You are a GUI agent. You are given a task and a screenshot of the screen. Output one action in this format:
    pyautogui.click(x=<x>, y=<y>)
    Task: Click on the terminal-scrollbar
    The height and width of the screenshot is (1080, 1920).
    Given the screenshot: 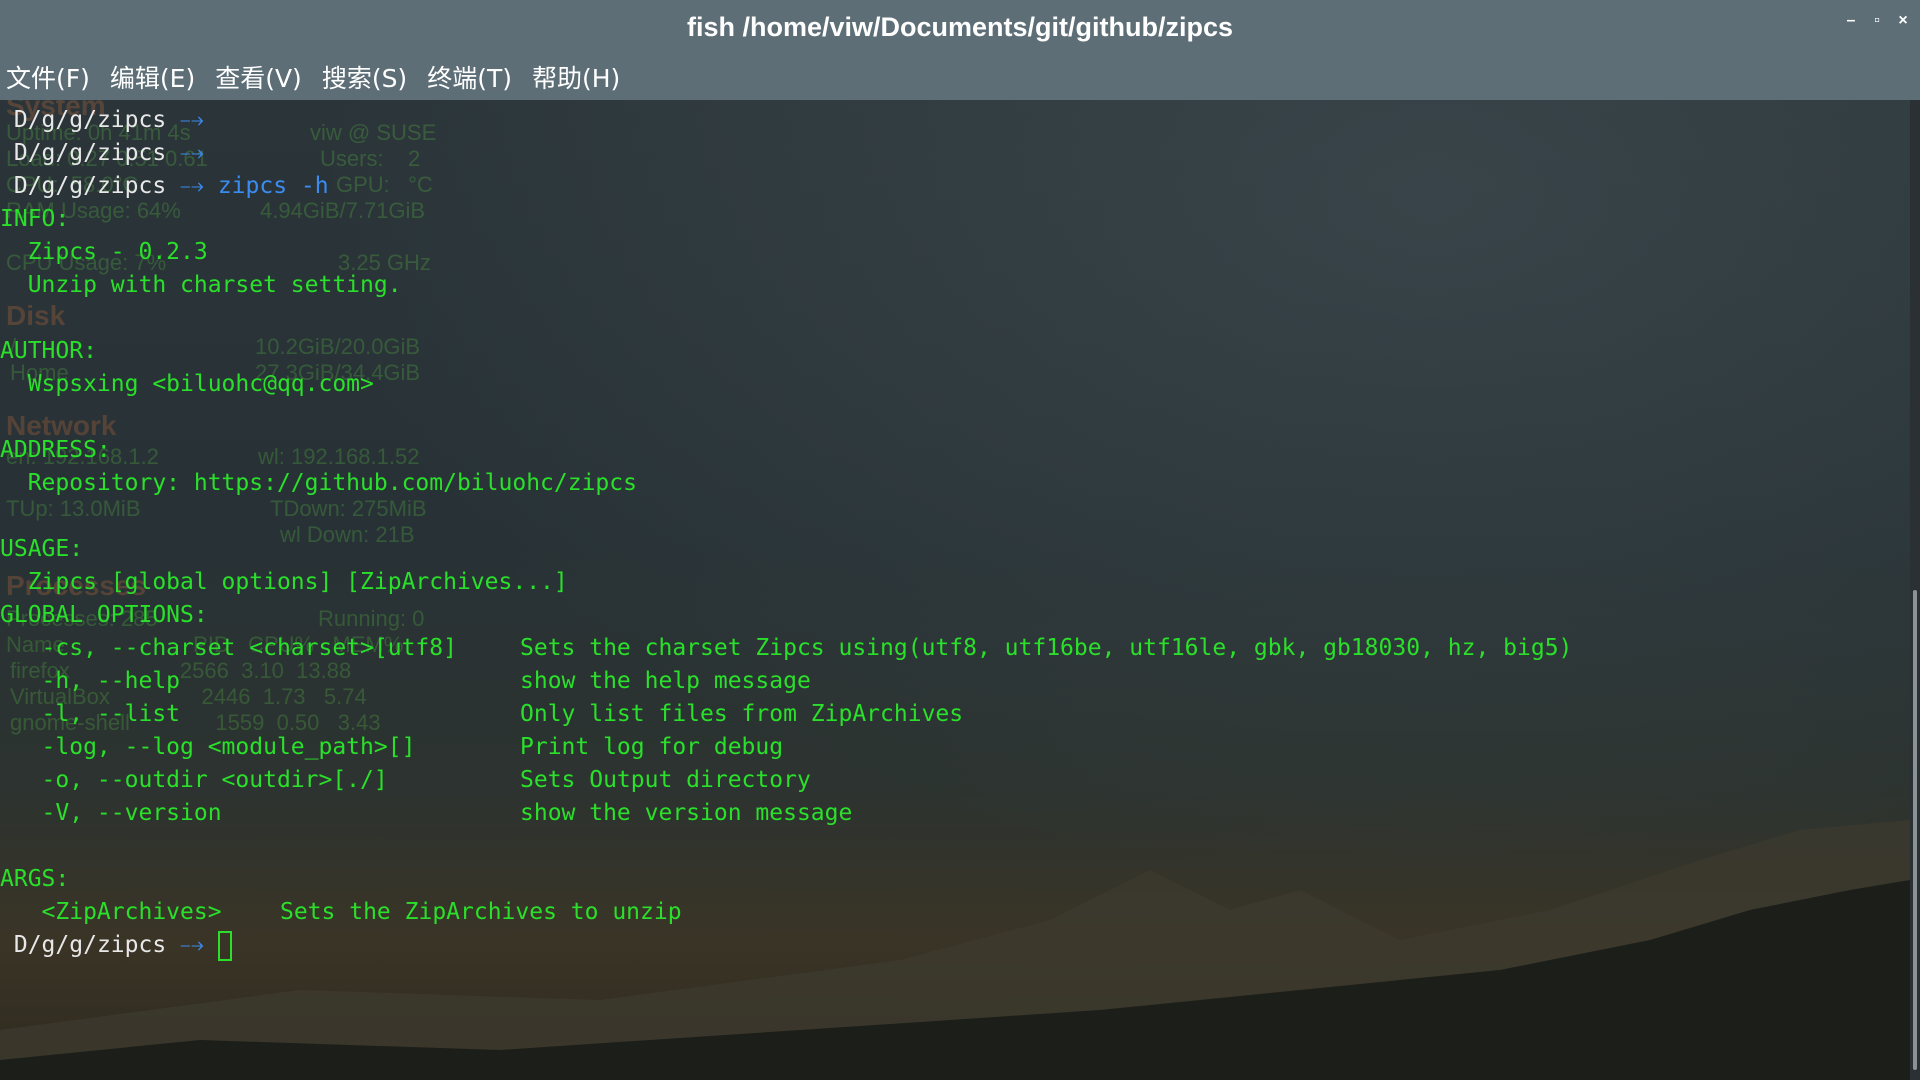 What is the action you would take?
    pyautogui.click(x=1915, y=590)
    